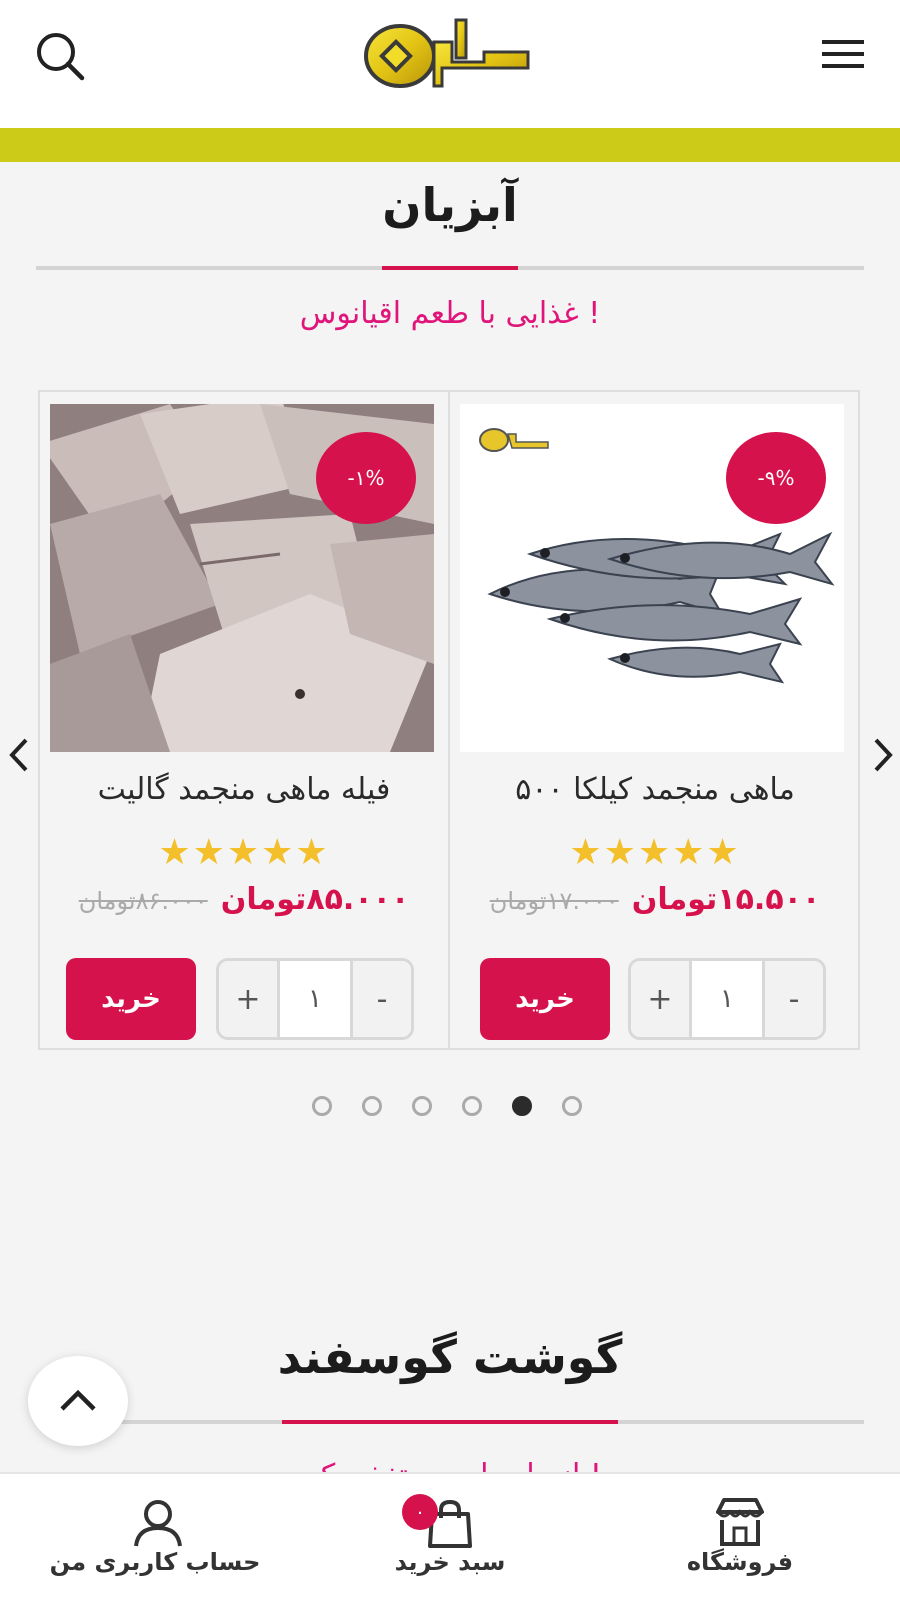 The image size is (900, 1602). Describe the element at coordinates (242, 578) in the screenshot. I see `product-image: -۱%` at that location.